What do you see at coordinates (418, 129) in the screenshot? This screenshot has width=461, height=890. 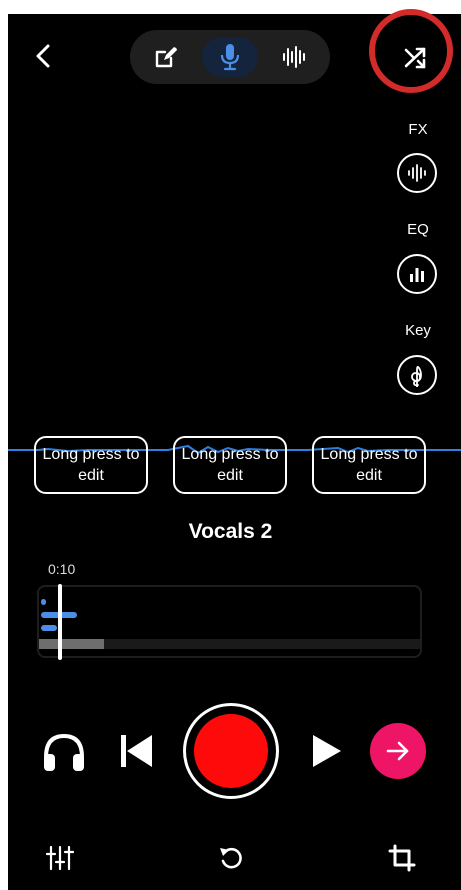 I see `fx-label: FX` at bounding box center [418, 129].